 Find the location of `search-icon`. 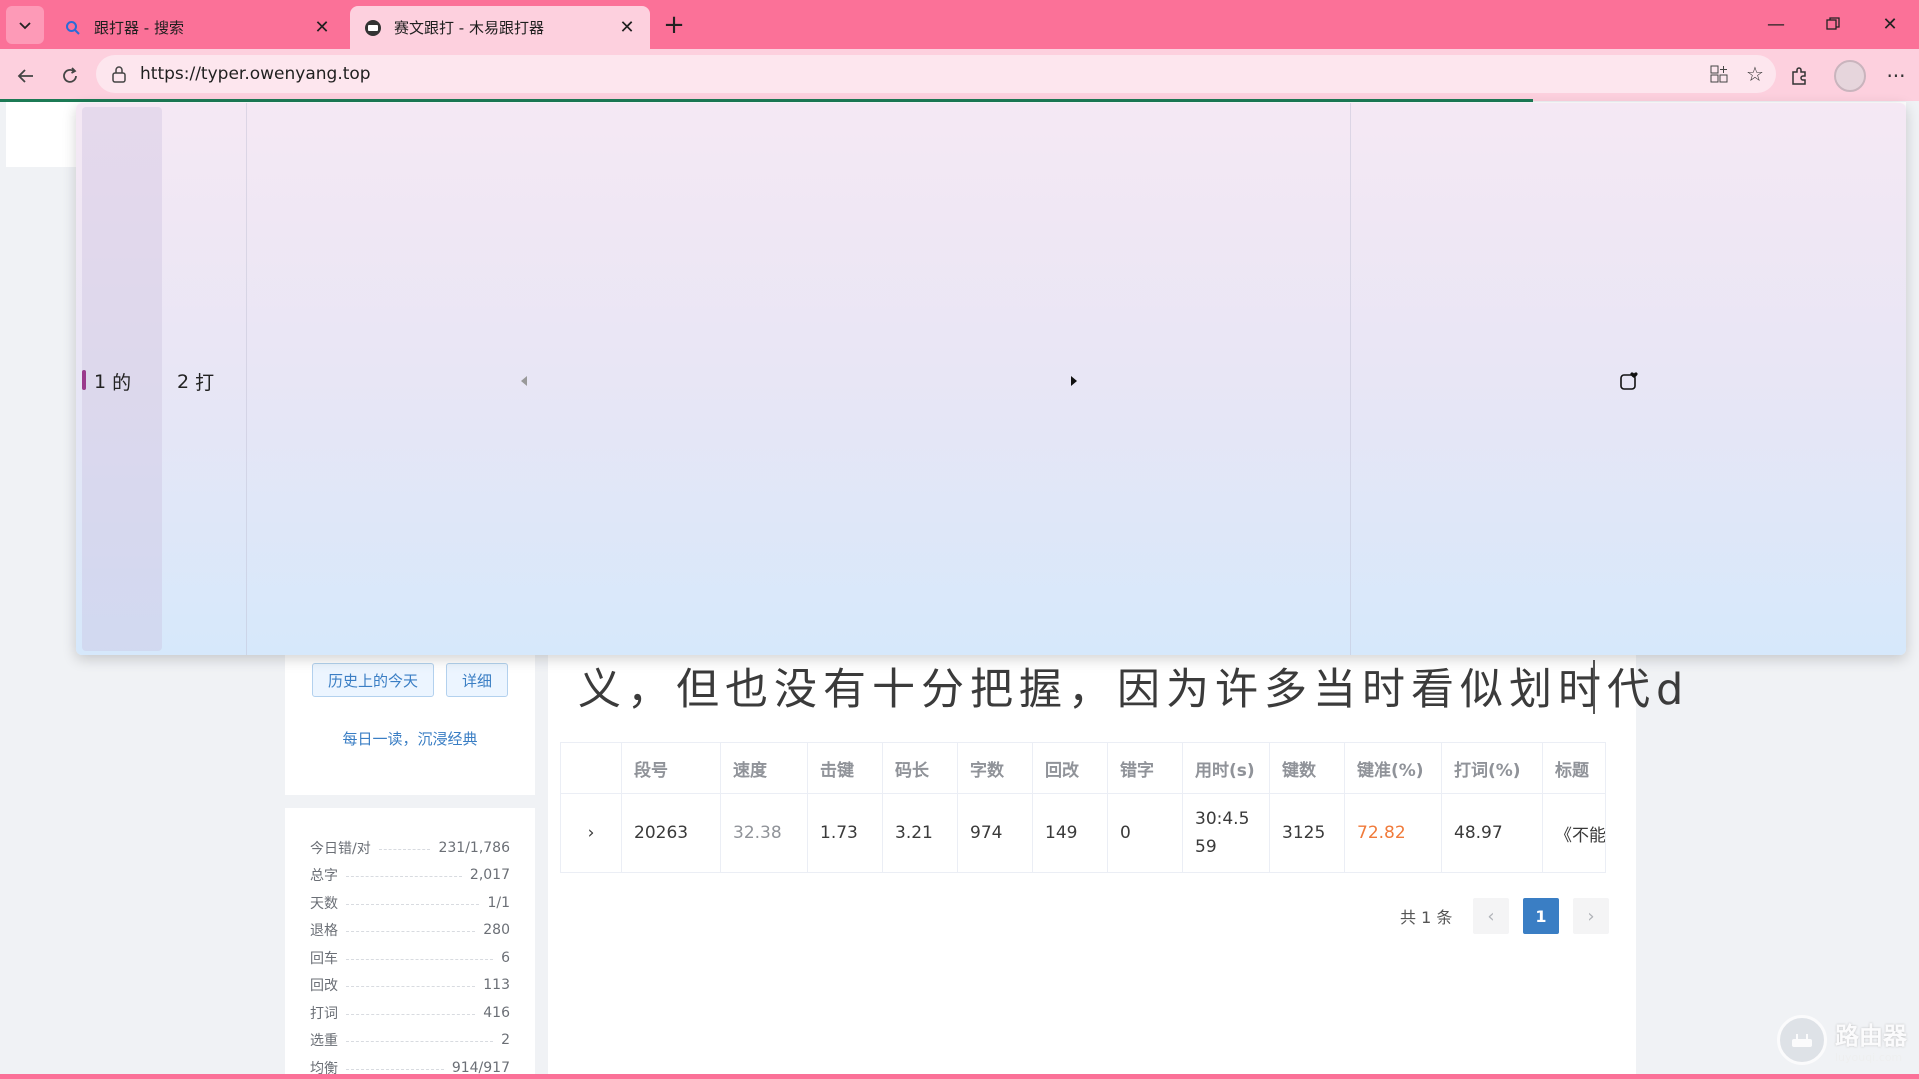

search-icon is located at coordinates (73, 28).